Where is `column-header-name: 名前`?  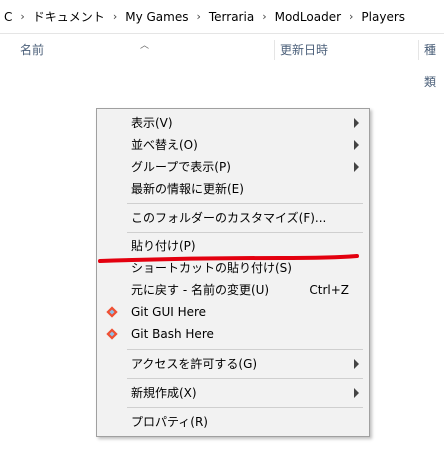 column-header-name: 名前 is located at coordinates (32, 50).